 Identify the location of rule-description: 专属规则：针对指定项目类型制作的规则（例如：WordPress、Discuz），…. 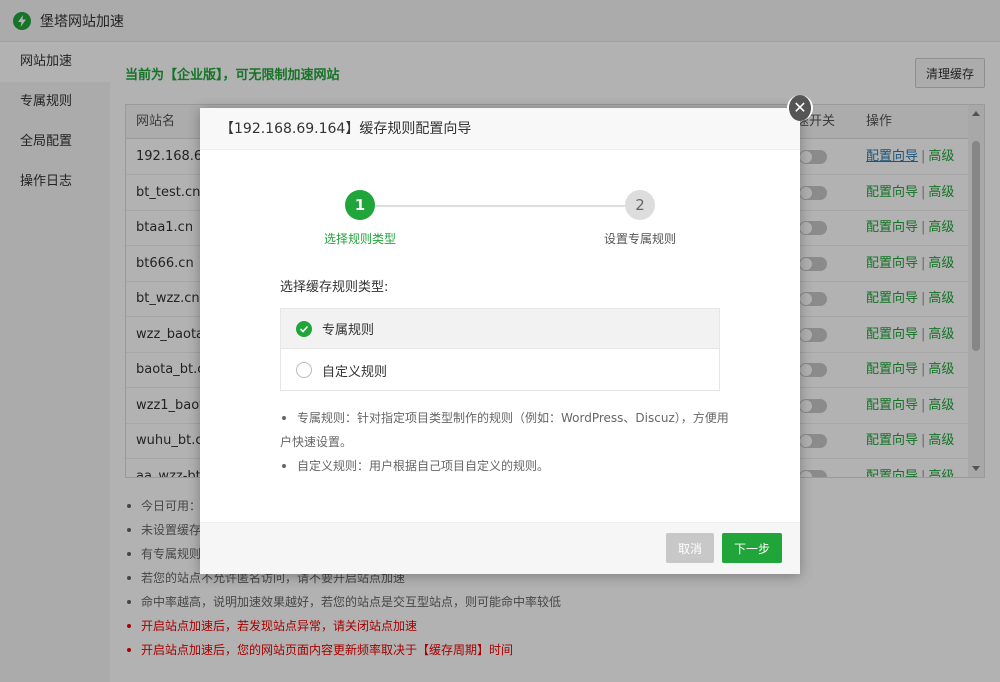
(505, 442).